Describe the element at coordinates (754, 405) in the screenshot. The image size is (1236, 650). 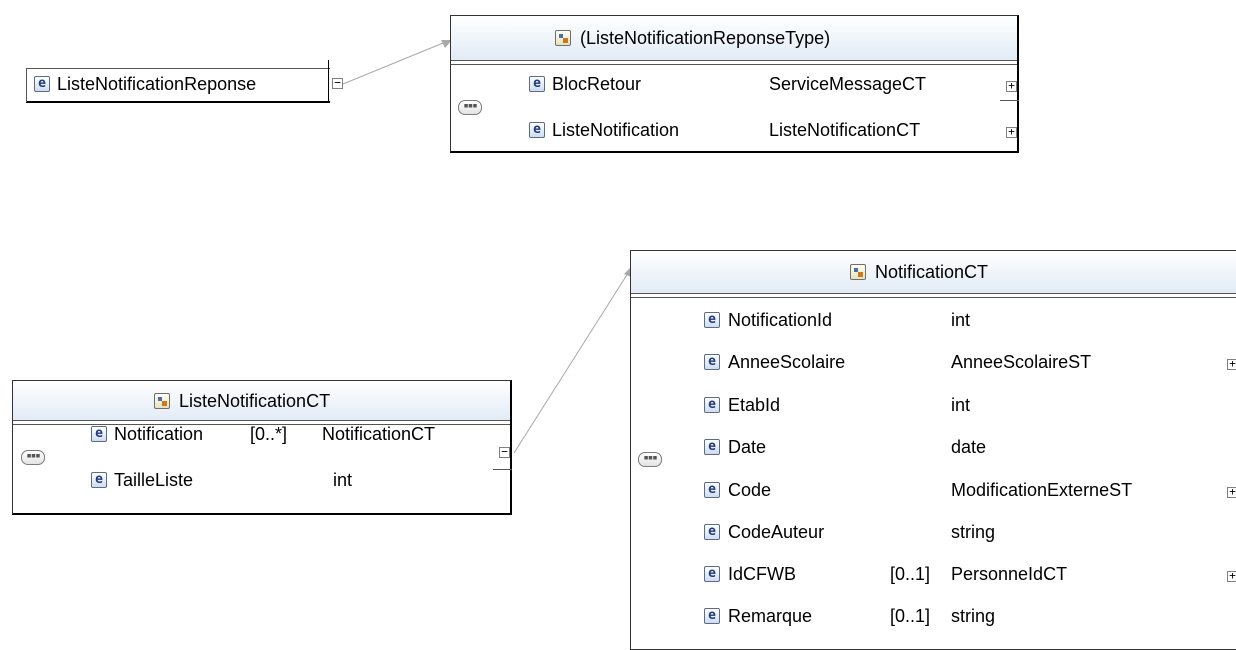
I see `element-name: EtabId` at that location.